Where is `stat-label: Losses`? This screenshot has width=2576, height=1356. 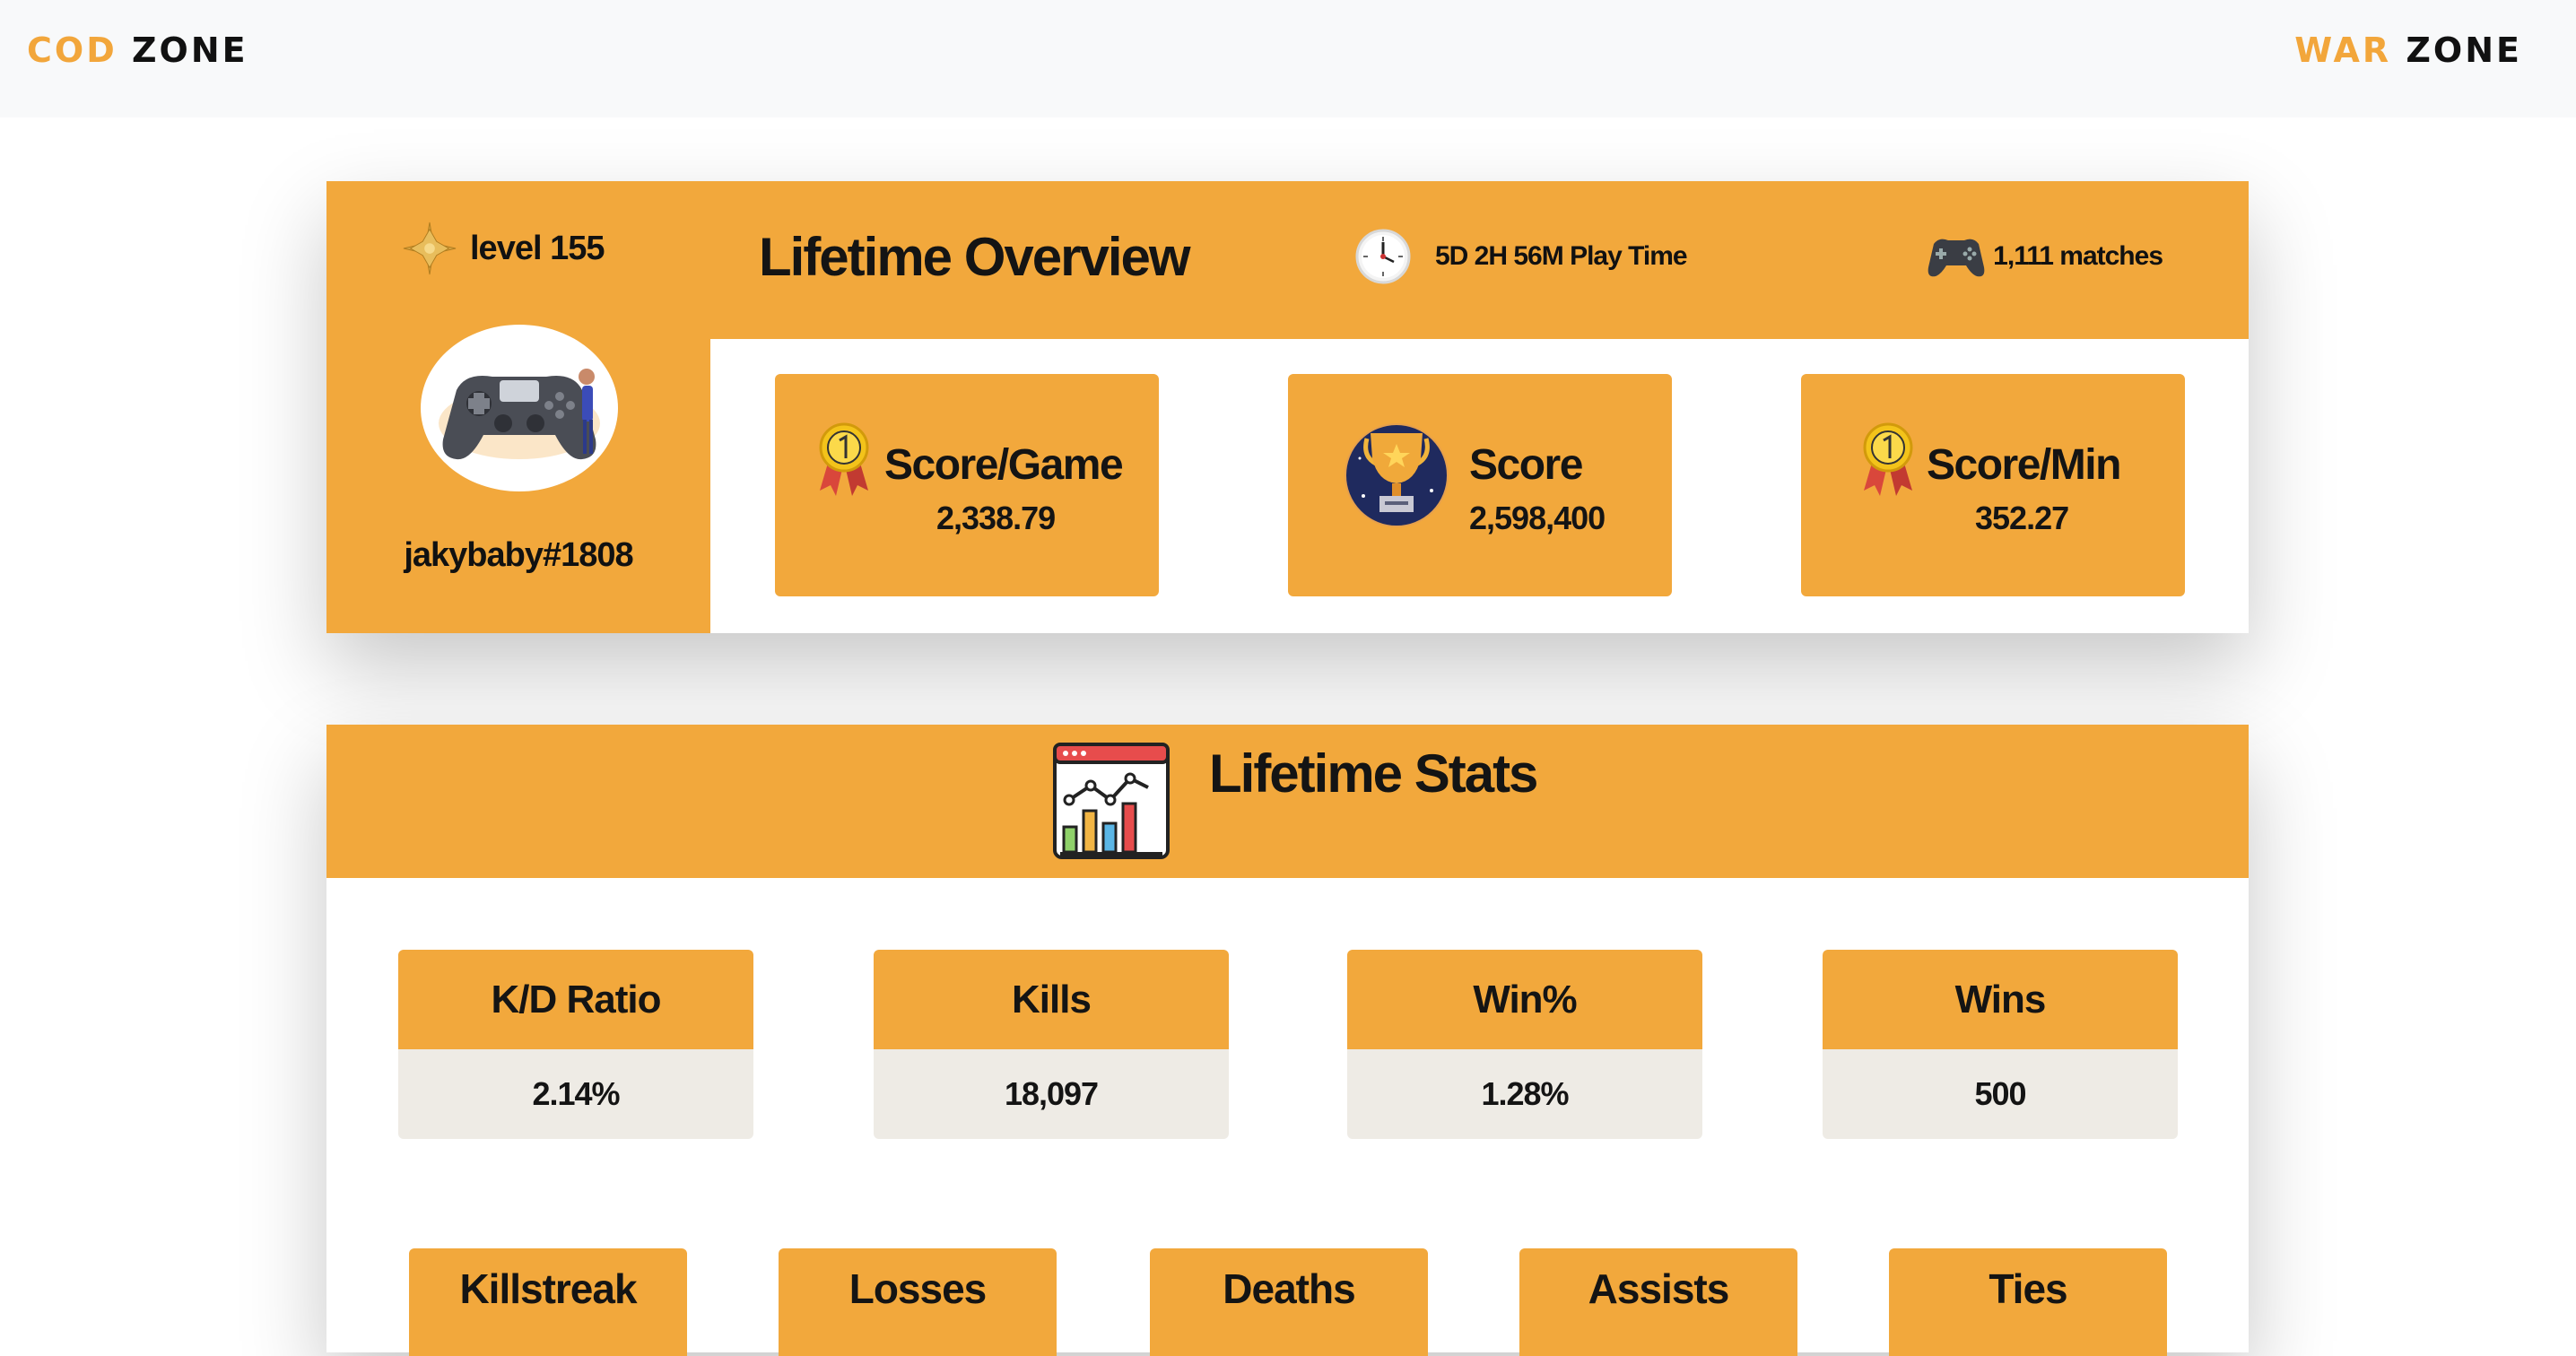
stat-label: Losses is located at coordinates (918, 1288).